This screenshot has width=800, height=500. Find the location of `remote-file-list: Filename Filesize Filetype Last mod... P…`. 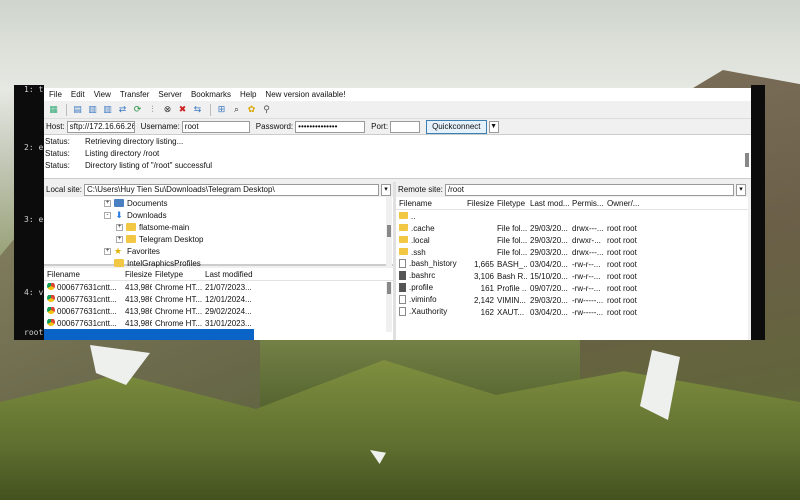

remote-file-list: Filename Filesize Filetype Last mod... P… is located at coordinates (572, 268).